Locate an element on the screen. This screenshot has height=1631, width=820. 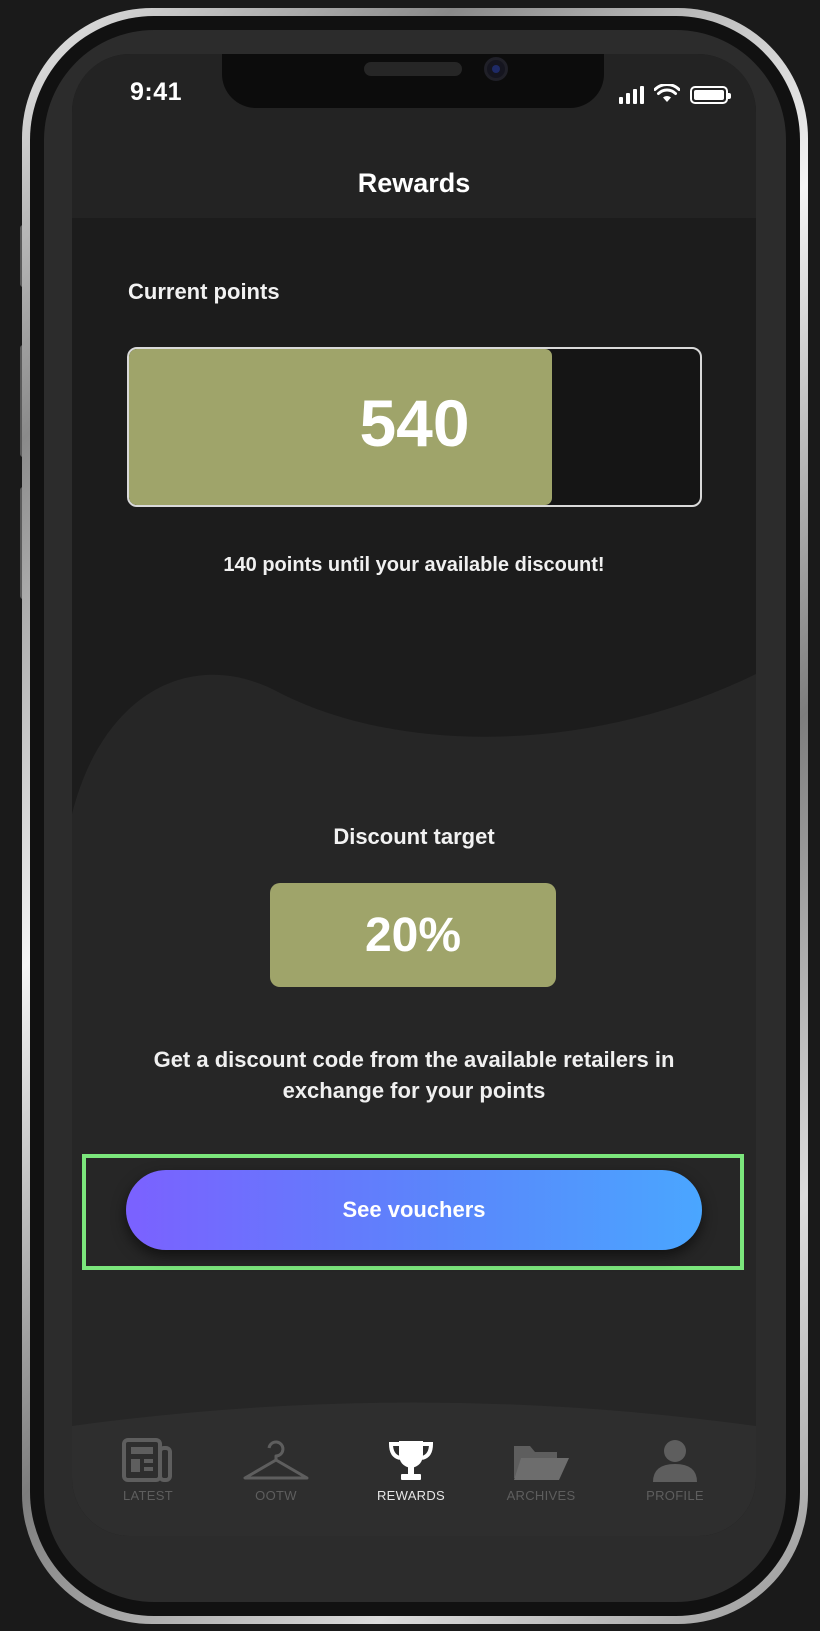
tab-ootw: OOTW is located at coordinates (276, 1478).